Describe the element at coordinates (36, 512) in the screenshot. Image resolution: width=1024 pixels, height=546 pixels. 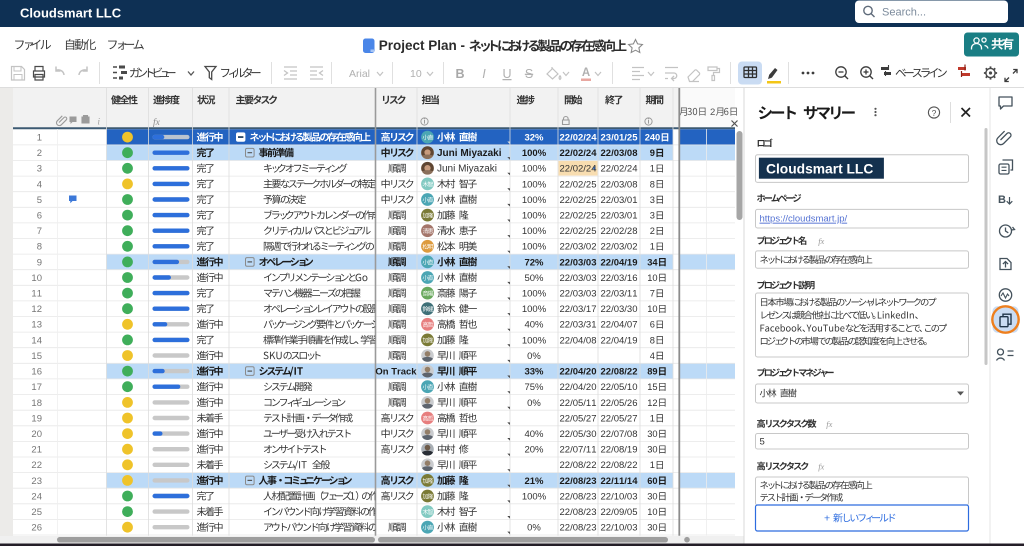
I see `svg-text: 25` at that location.